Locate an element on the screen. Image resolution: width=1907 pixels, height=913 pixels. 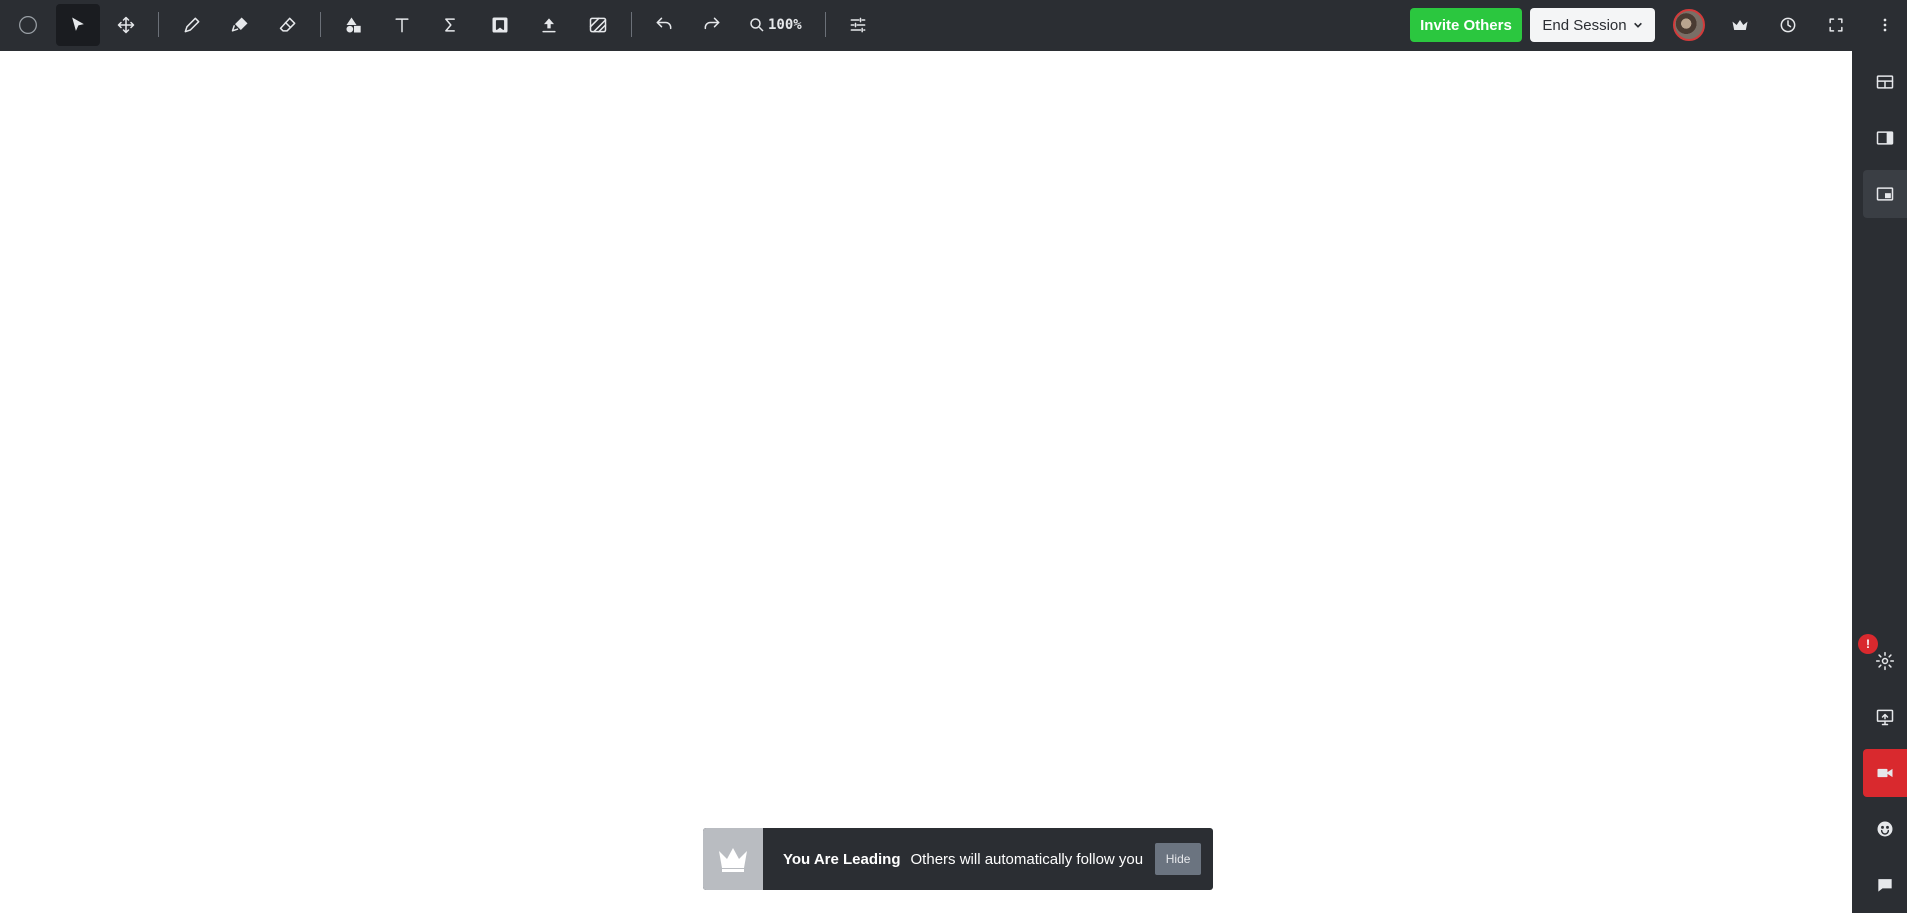
redo-button is located at coordinates (712, 25).